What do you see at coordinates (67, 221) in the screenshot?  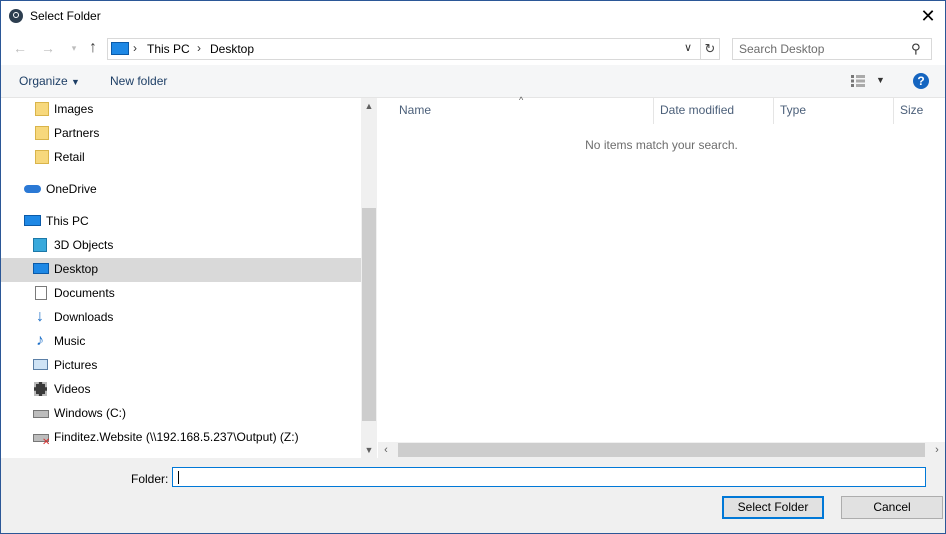 I see `nav-item-label: This PC` at bounding box center [67, 221].